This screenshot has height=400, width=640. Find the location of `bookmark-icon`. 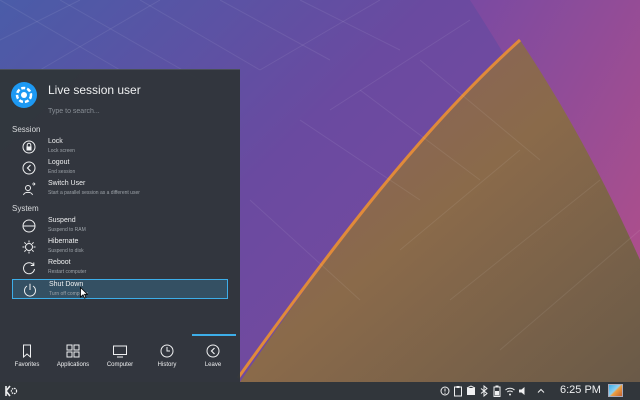

bookmark-icon is located at coordinates (27, 351).